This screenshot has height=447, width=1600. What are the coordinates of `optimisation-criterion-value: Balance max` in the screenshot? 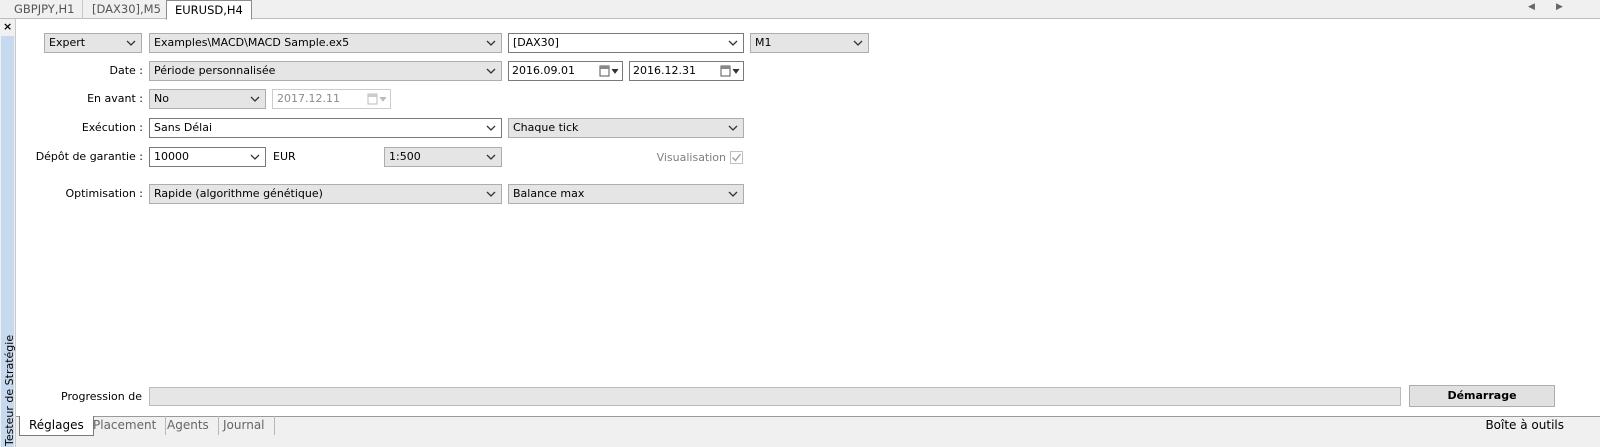 It's located at (549, 193).